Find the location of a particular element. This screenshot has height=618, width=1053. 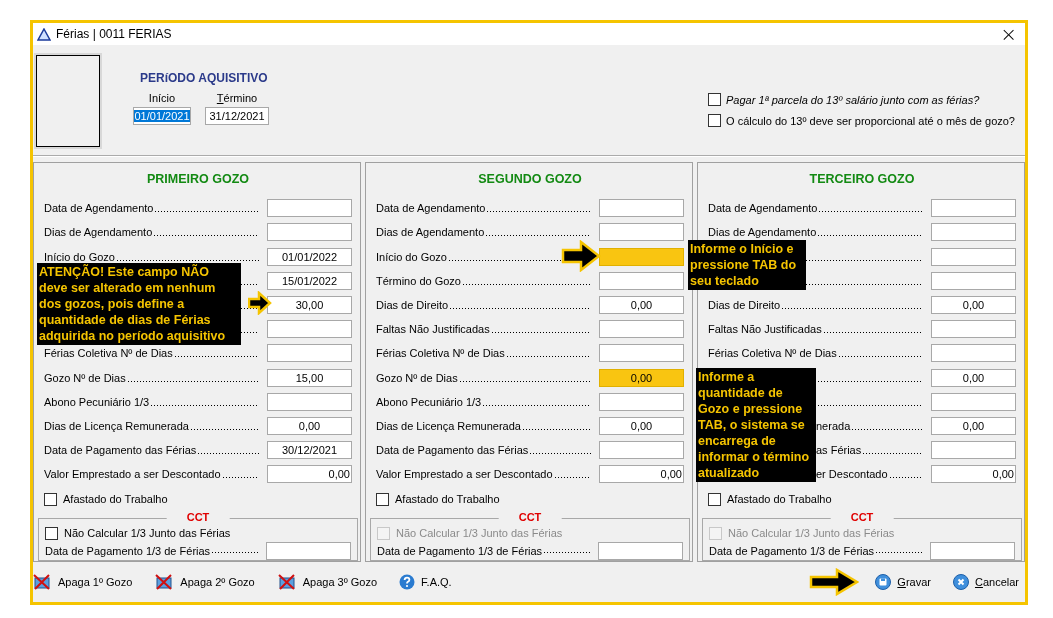

field-label: Dias de Licença Remunerada is located at coordinates (116, 425).